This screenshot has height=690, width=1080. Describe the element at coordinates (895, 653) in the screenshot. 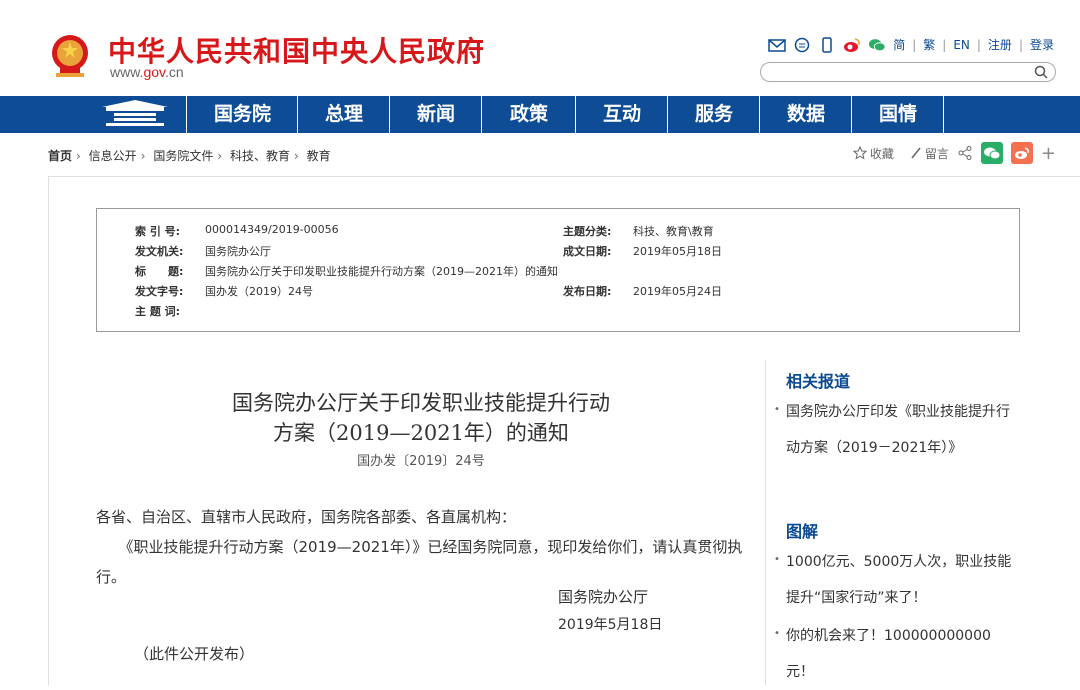

I see `graphic-item: 你的机会来了！100000000000元！` at that location.